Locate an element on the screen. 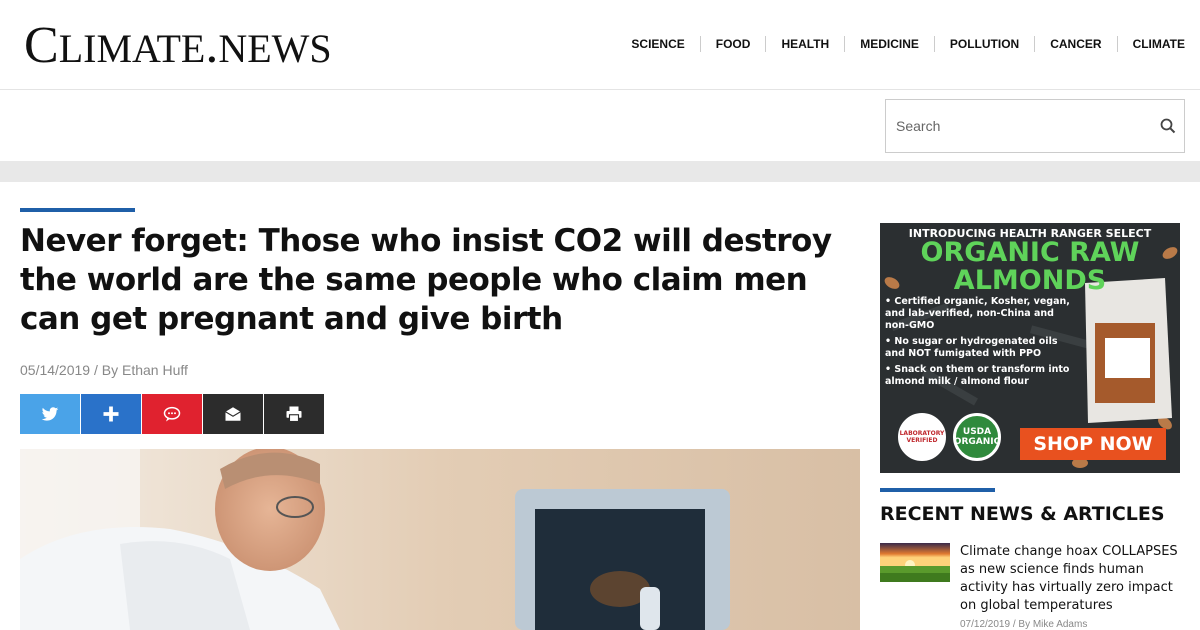 Image resolution: width=1200 pixels, height=630 pixels. site-logo: CLIMATE.NEWS is located at coordinates (178, 47).